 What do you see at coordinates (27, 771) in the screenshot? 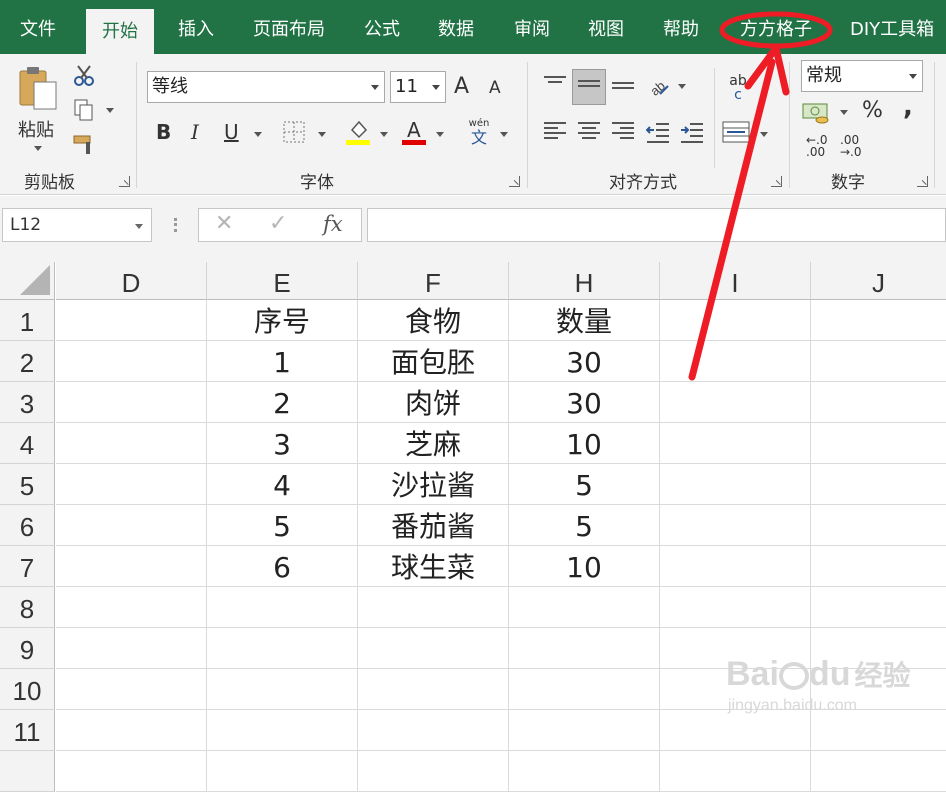
I see `row-header-partial` at bounding box center [27, 771].